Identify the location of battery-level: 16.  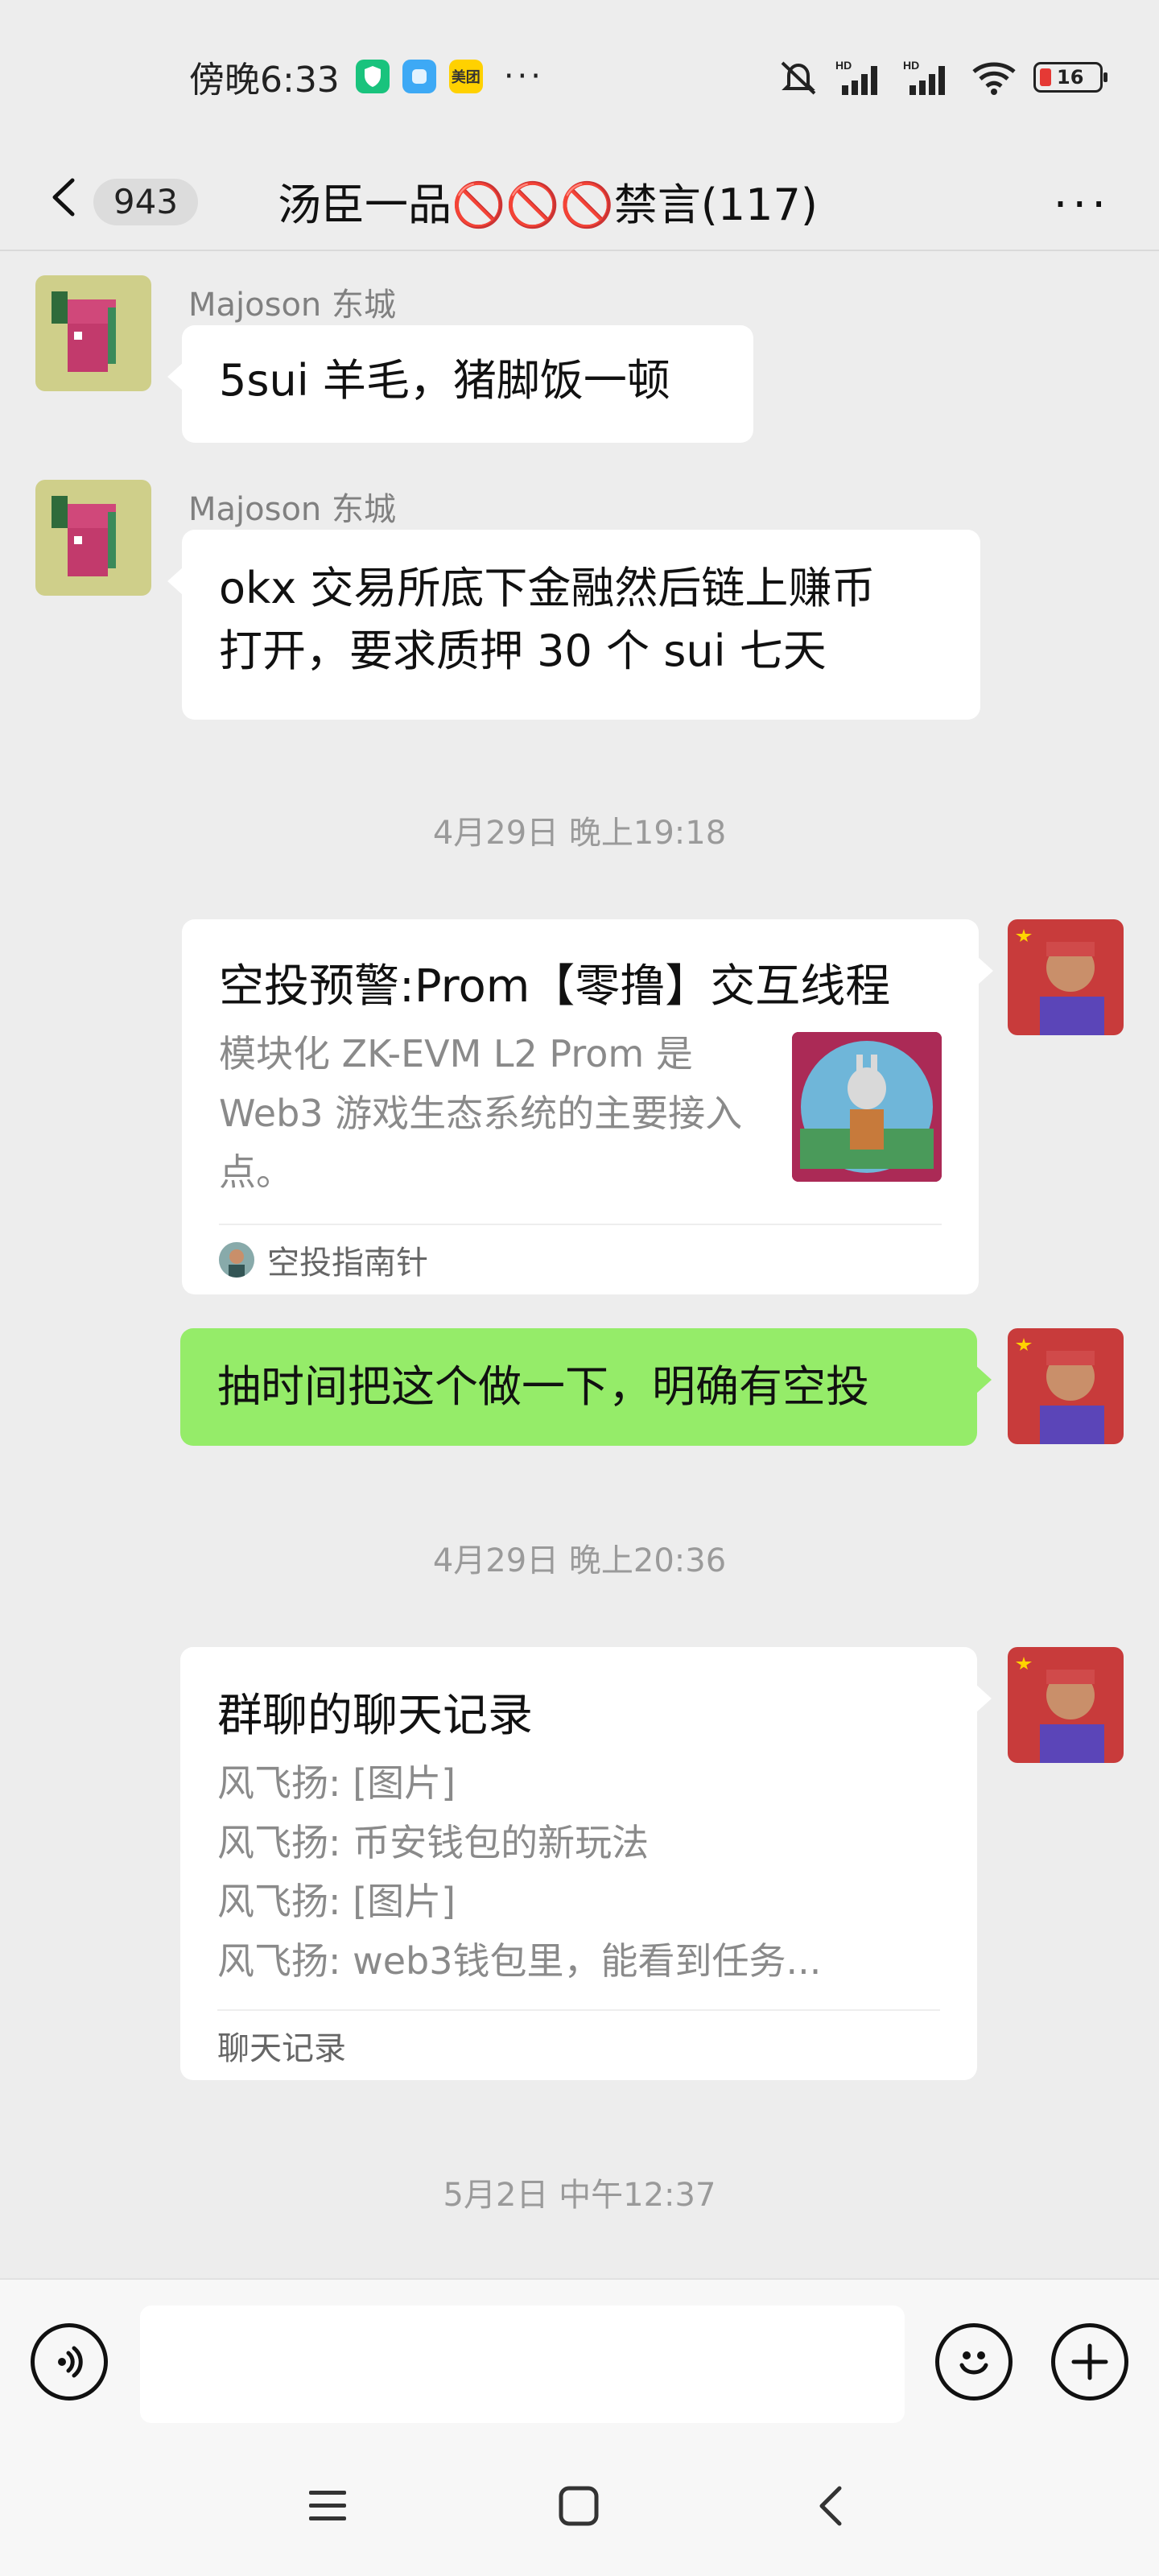
(1070, 77).